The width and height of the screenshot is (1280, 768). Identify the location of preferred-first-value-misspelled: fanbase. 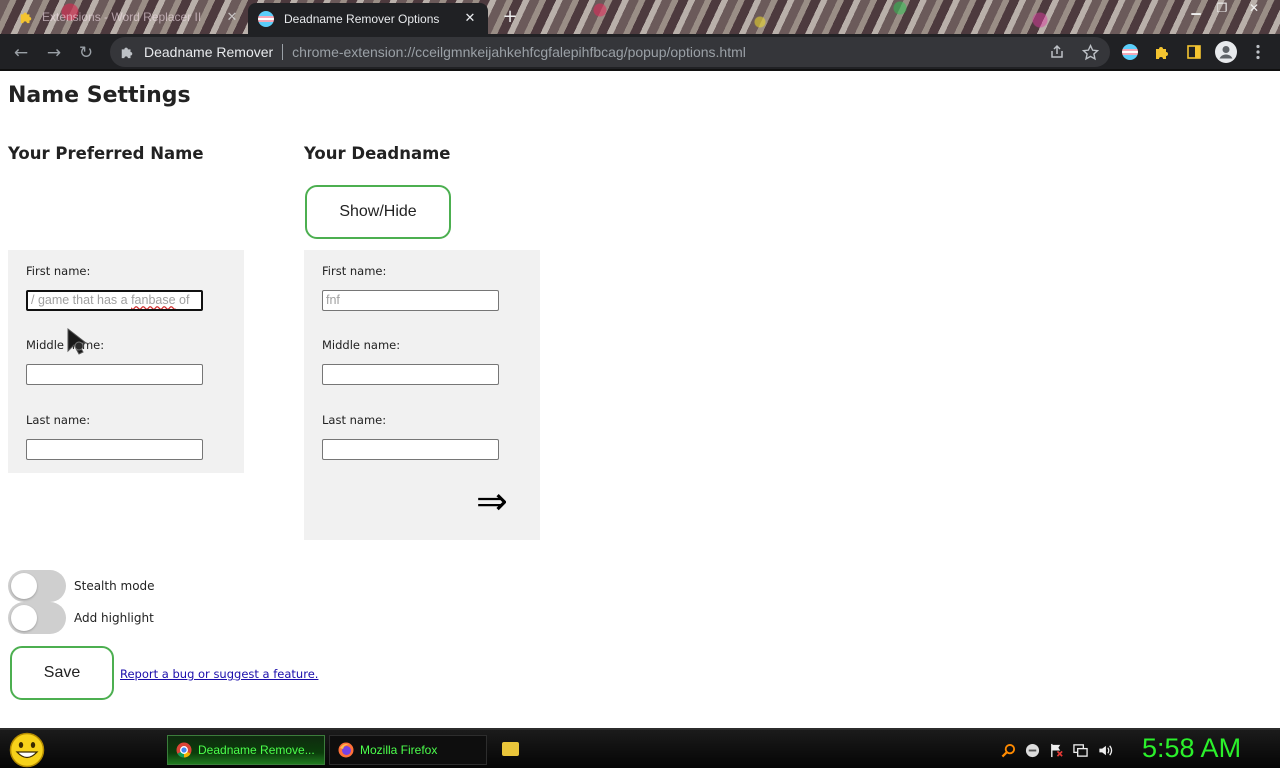
(153, 300).